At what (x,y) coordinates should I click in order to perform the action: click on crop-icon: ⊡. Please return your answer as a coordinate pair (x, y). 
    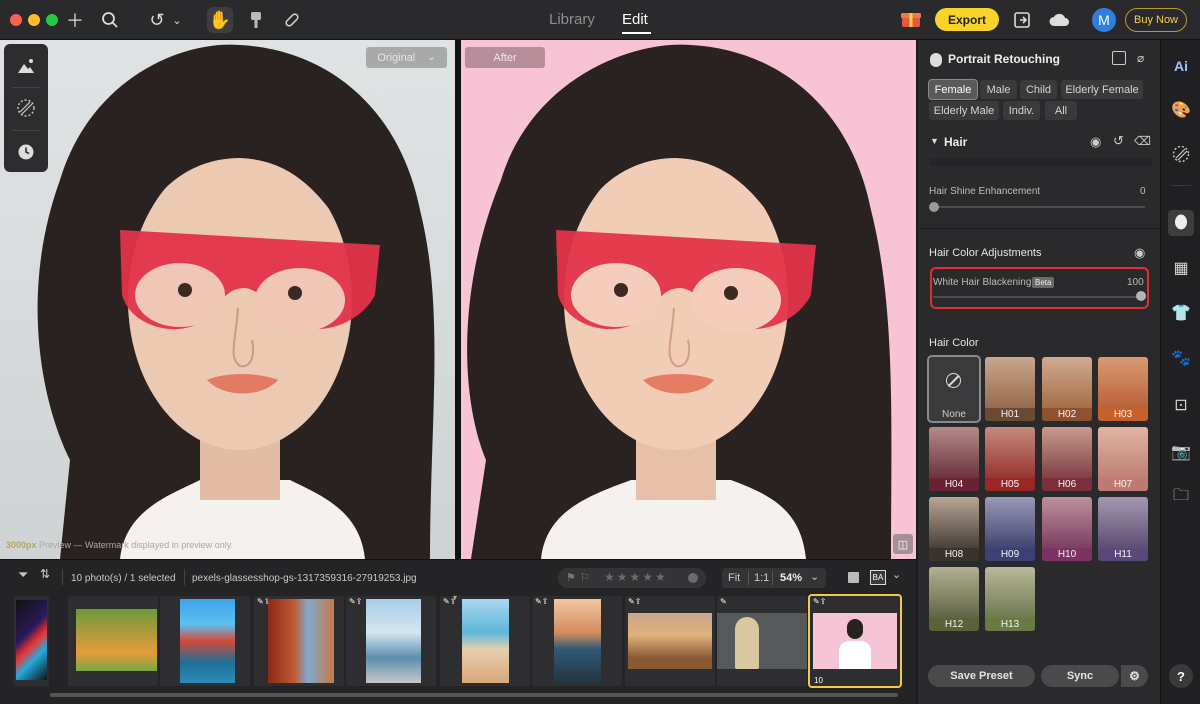
    Looking at the image, I should click on (1181, 405).